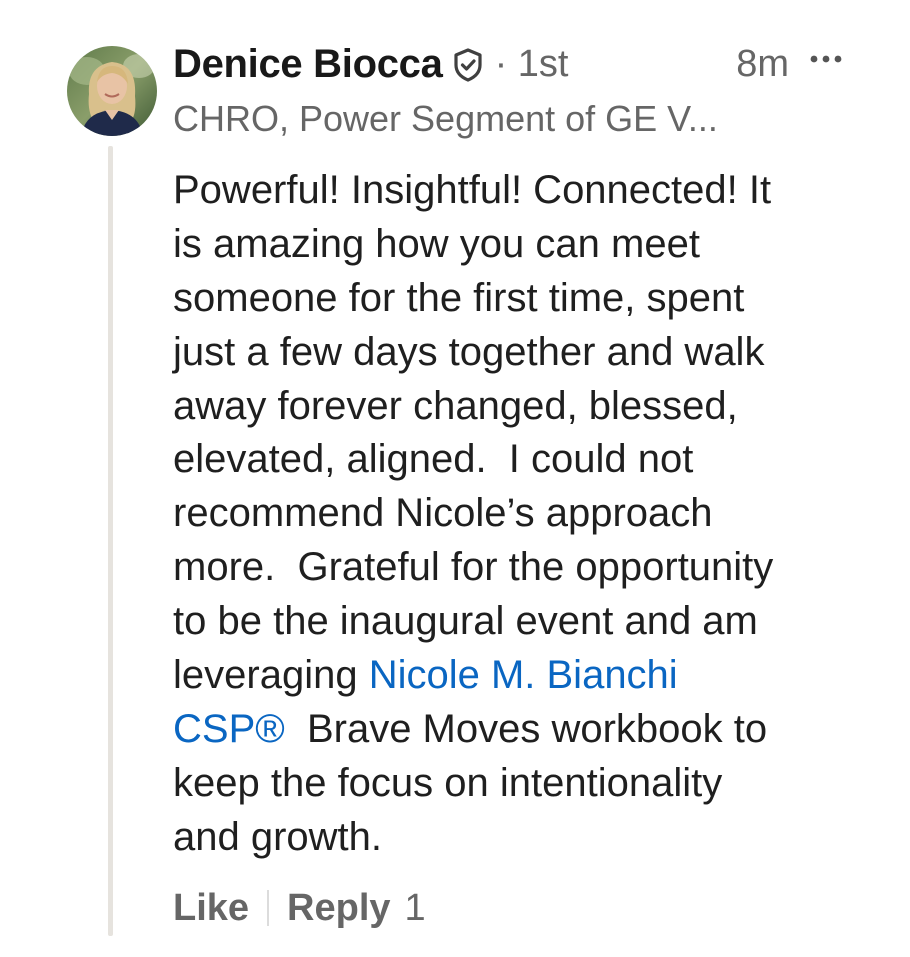  Describe the element at coordinates (271, 675) in the screenshot. I see `comment-text: leveraging` at that location.